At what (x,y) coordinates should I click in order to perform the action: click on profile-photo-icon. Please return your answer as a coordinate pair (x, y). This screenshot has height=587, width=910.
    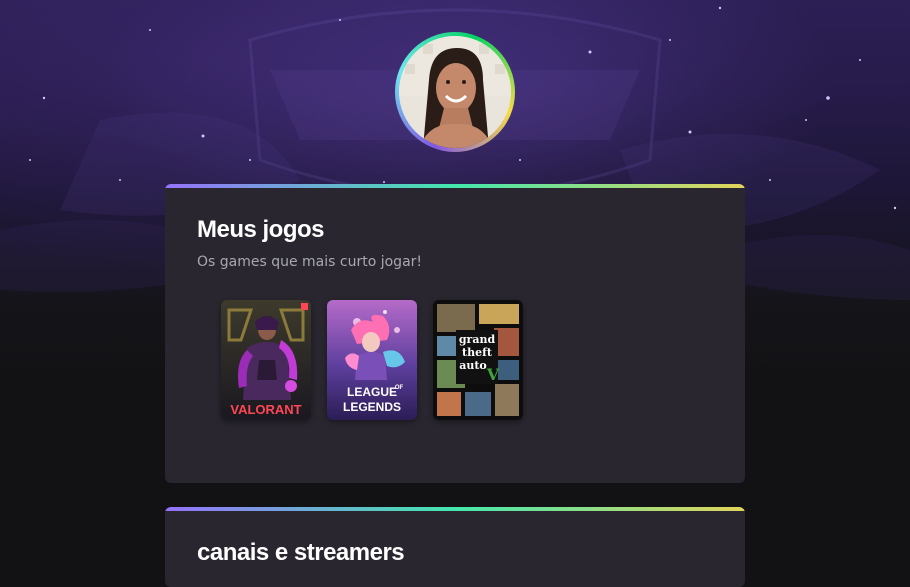
    Looking at the image, I should click on (455, 92).